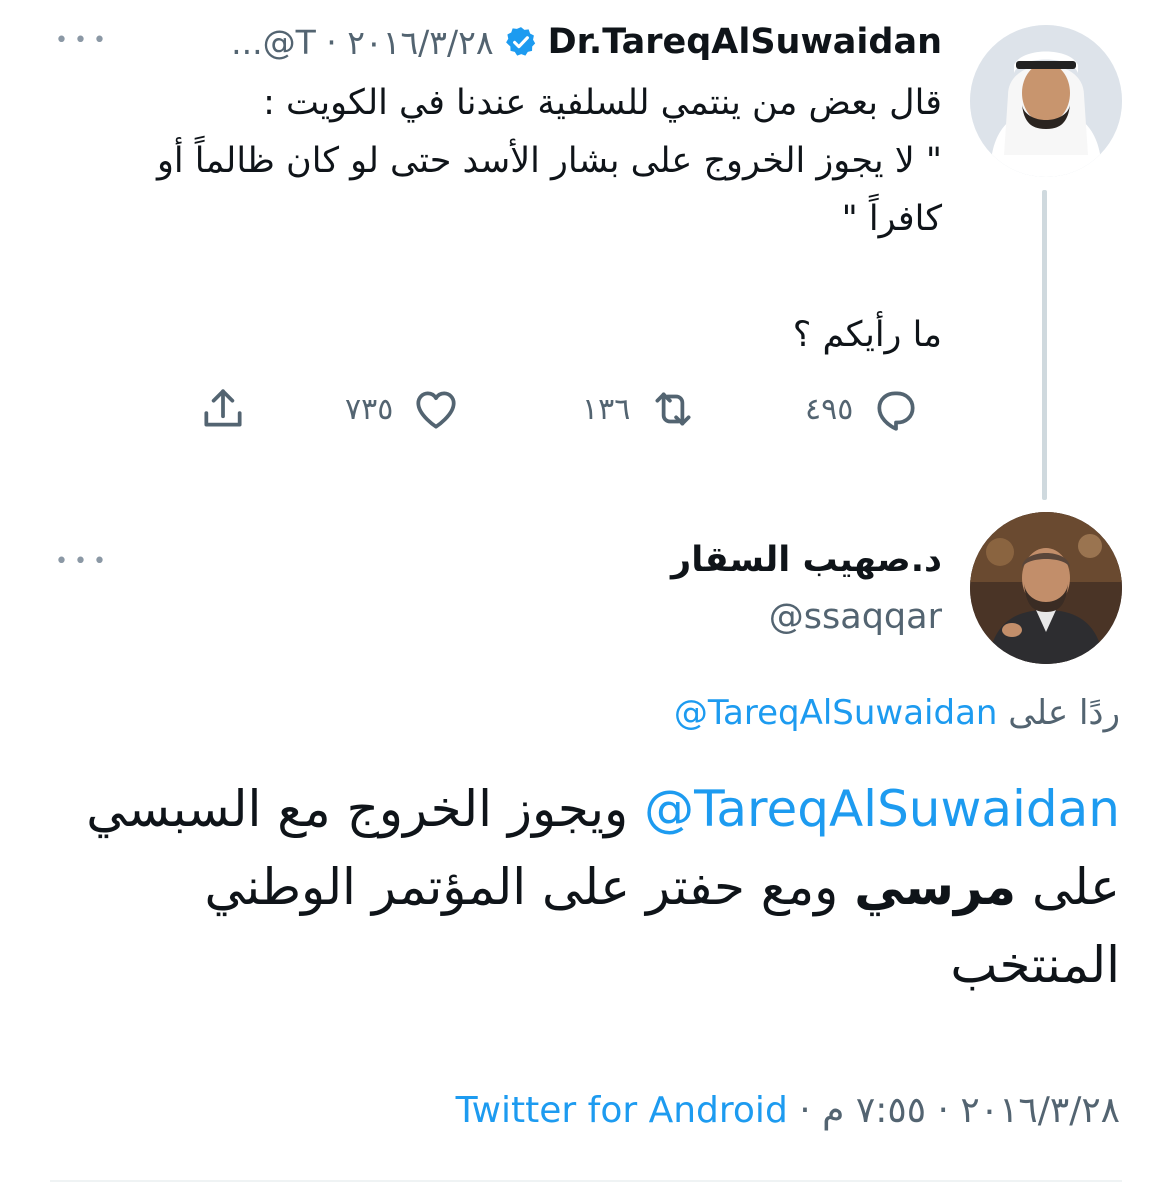  Describe the element at coordinates (673, 409) in the screenshot. I see `retweet-icon` at that location.